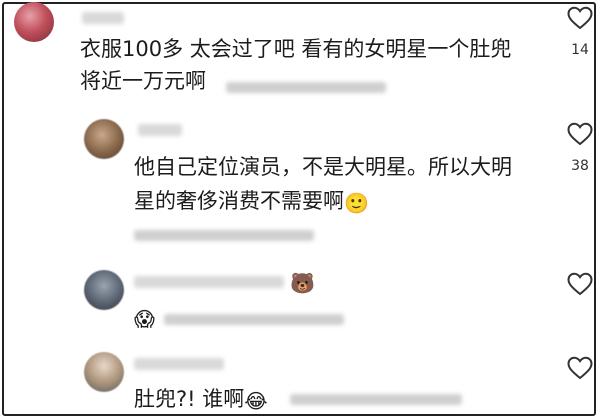 Image resolution: width=600 pixels, height=420 pixels. What do you see at coordinates (580, 148) in the screenshot?
I see `like-button: 38` at bounding box center [580, 148].